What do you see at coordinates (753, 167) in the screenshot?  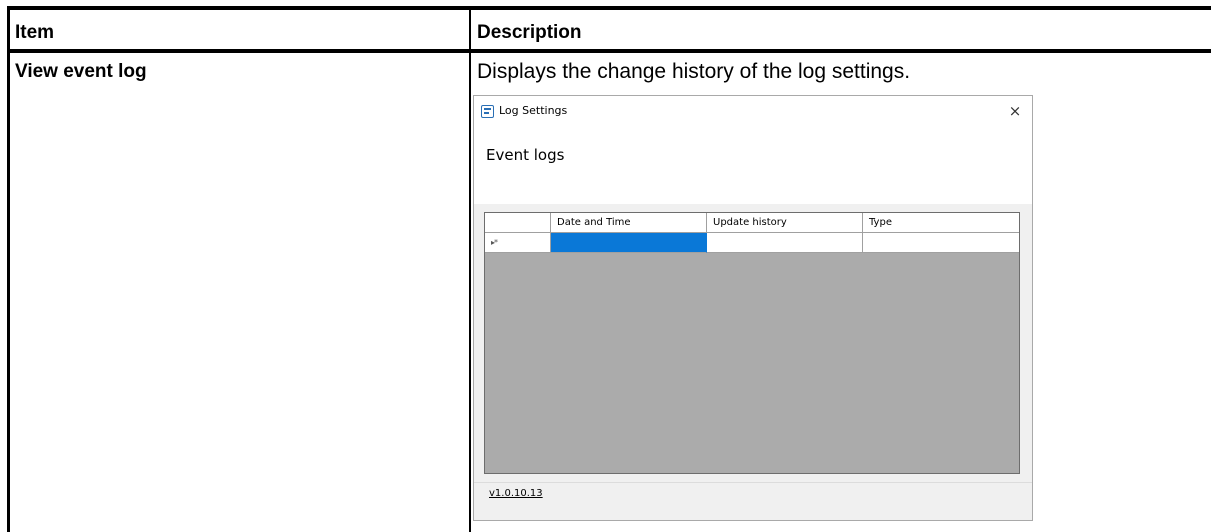 I see `dialog-header: Event logs` at bounding box center [753, 167].